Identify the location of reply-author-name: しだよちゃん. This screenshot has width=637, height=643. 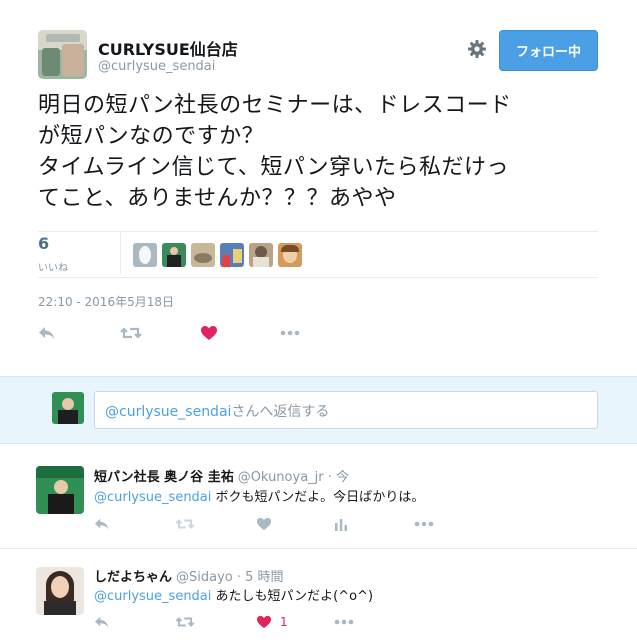
(133, 577).